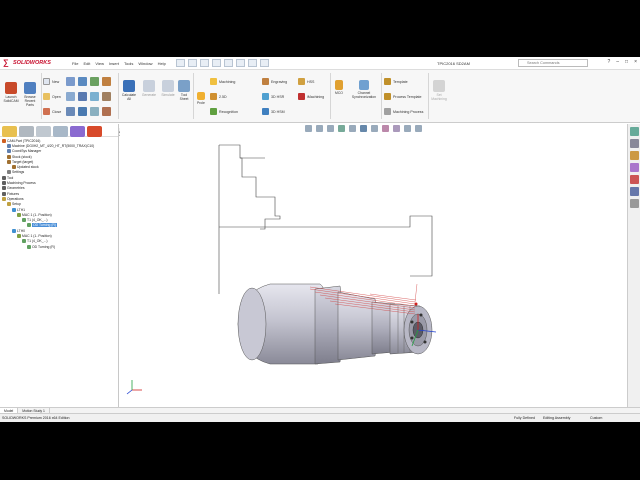 This screenshot has width=640, height=480. What do you see at coordinates (387, 111) in the screenshot?
I see `machining-process-icon` at bounding box center [387, 111].